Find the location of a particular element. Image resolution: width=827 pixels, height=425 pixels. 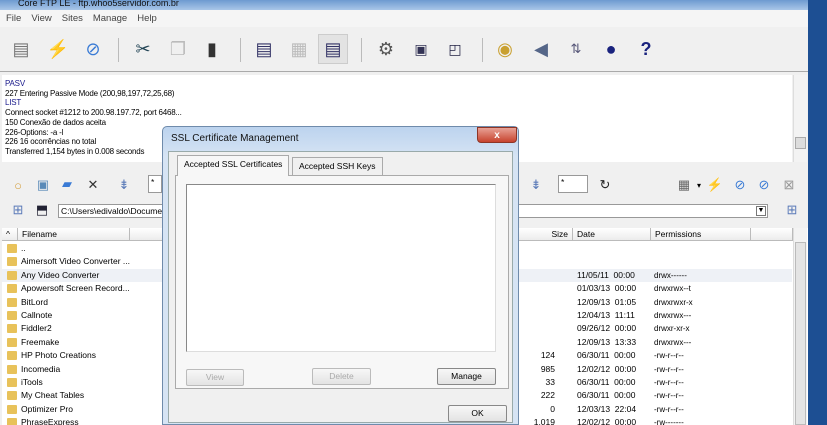

file-permissions: drwxrwx--t is located at coordinates (672, 289).